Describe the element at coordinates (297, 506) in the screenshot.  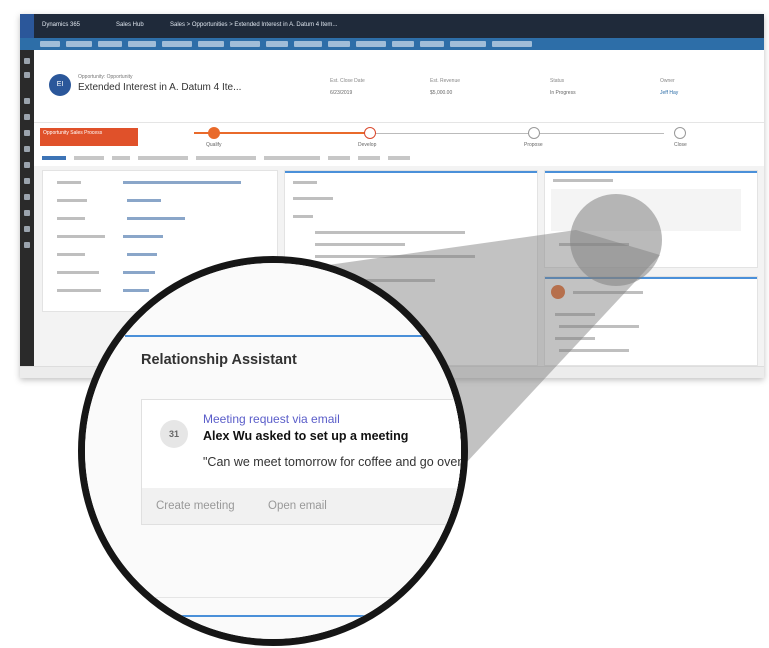
I see `open-email-button: Open email` at that location.